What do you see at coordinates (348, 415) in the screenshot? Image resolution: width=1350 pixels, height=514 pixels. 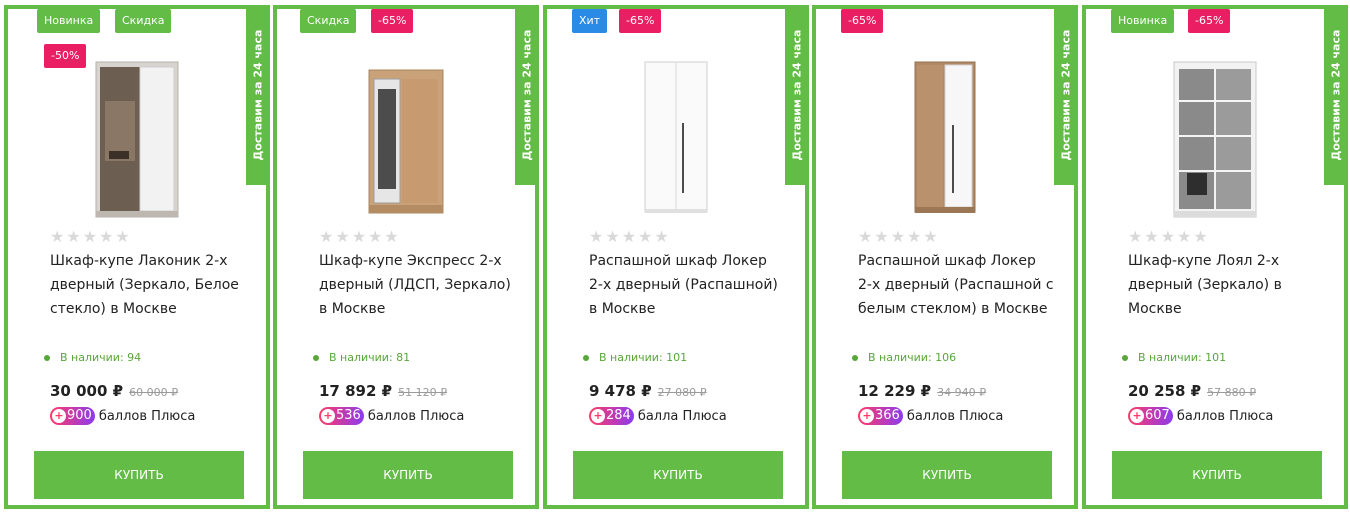 I see `points-value: 536` at bounding box center [348, 415].